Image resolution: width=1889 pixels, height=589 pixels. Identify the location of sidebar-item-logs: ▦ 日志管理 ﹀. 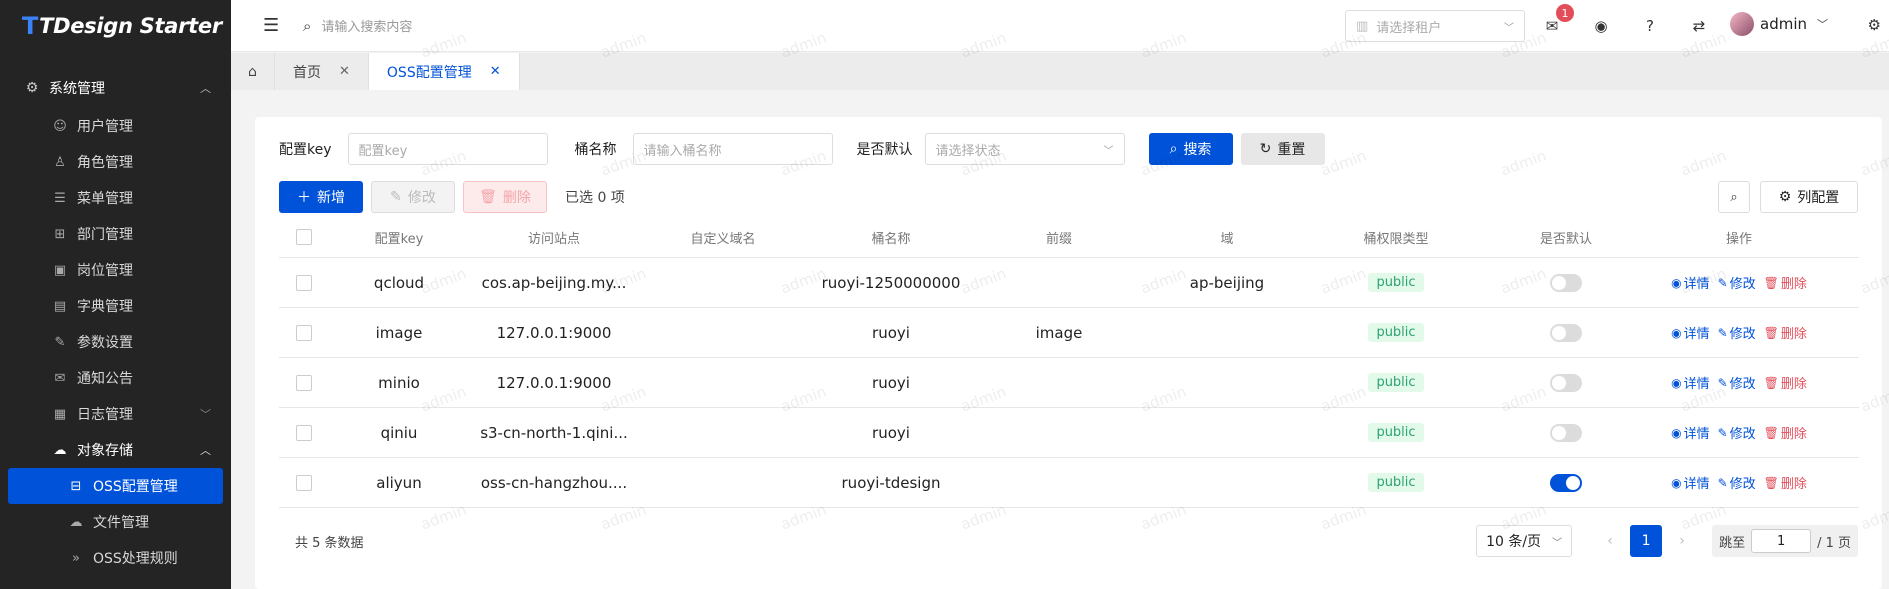
(115, 414).